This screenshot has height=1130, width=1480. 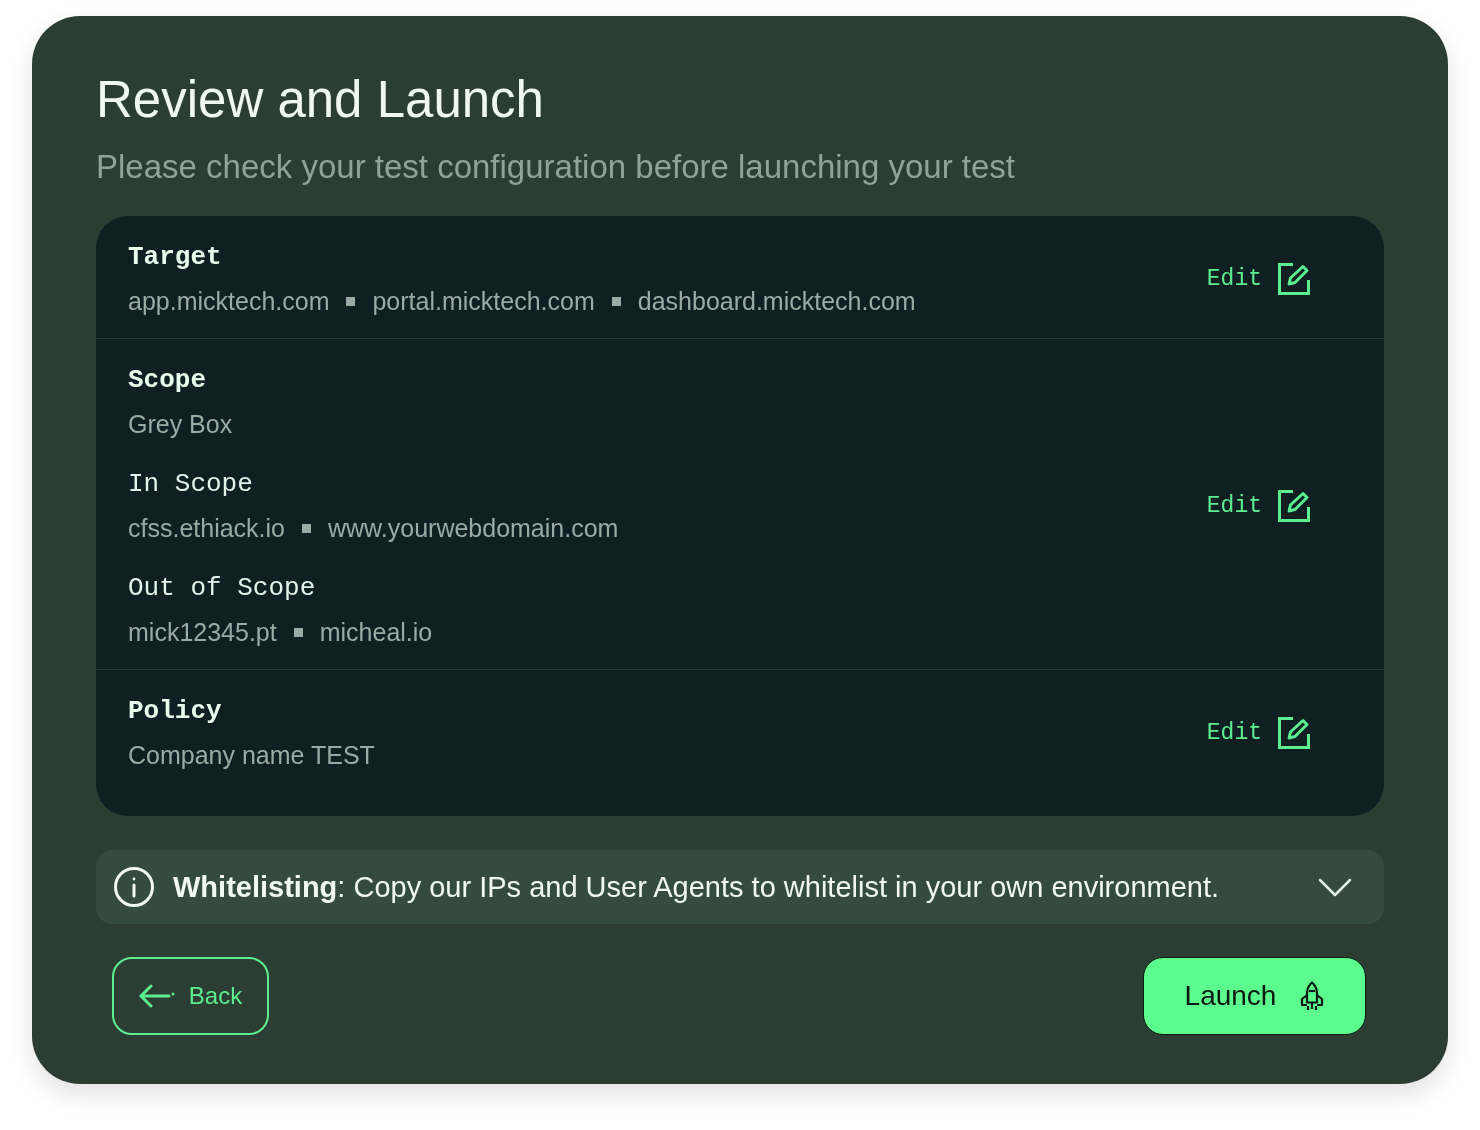 I want to click on rocket-icon, so click(x=1312, y=996).